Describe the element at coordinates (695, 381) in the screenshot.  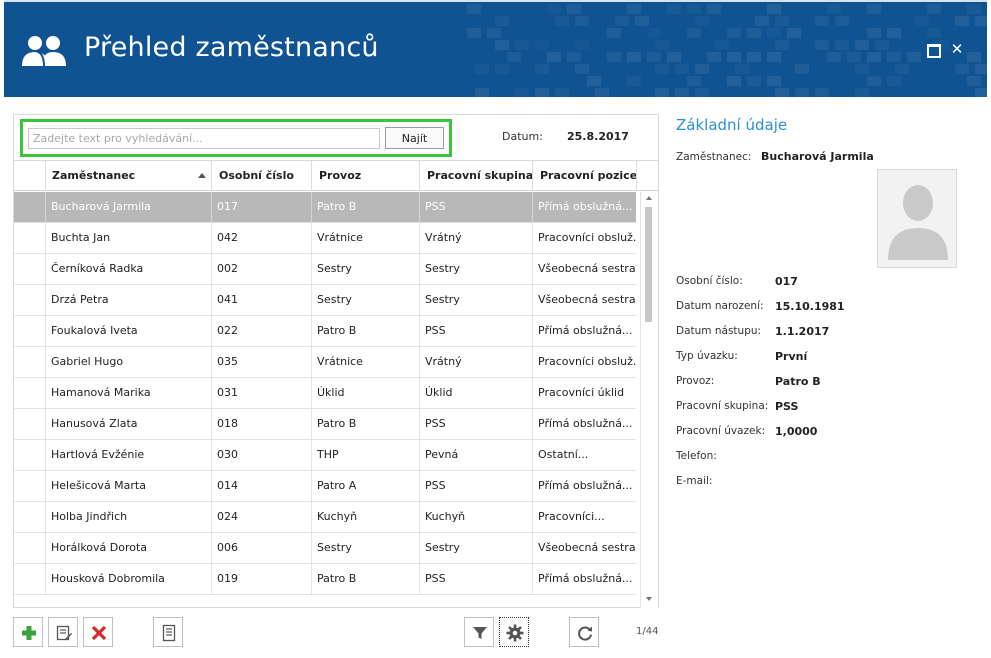
I see `detail-label: Provoz:` at that location.